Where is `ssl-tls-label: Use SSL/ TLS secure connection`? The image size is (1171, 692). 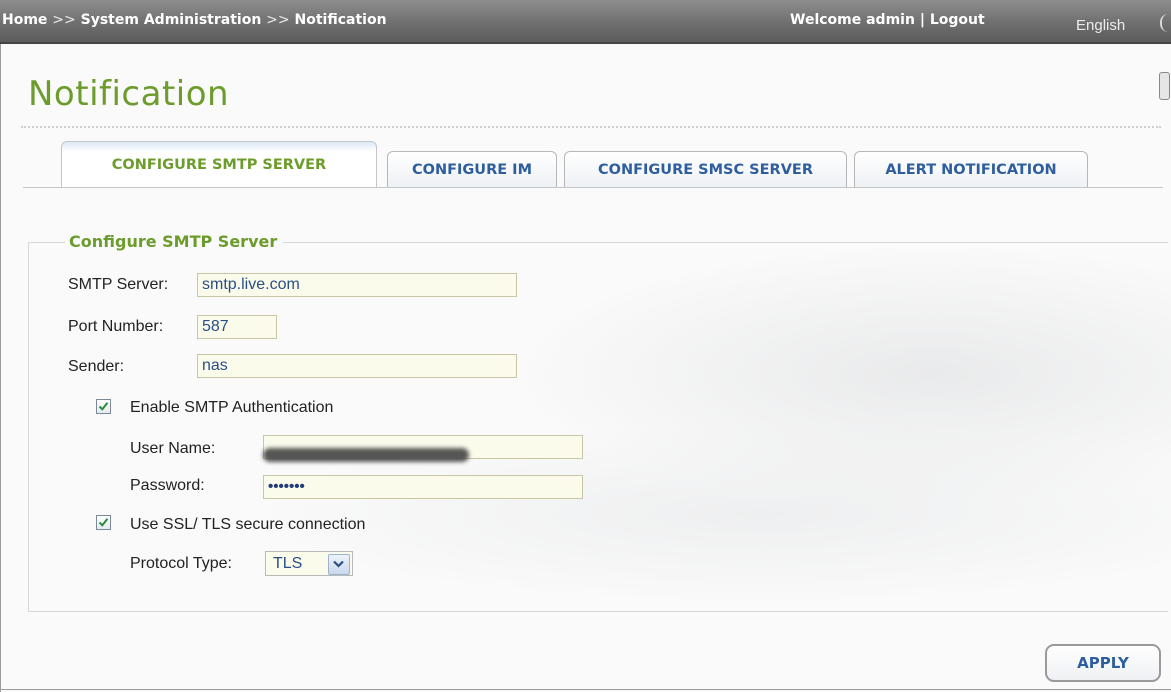
ssl-tls-label: Use SSL/ TLS secure connection is located at coordinates (248, 524).